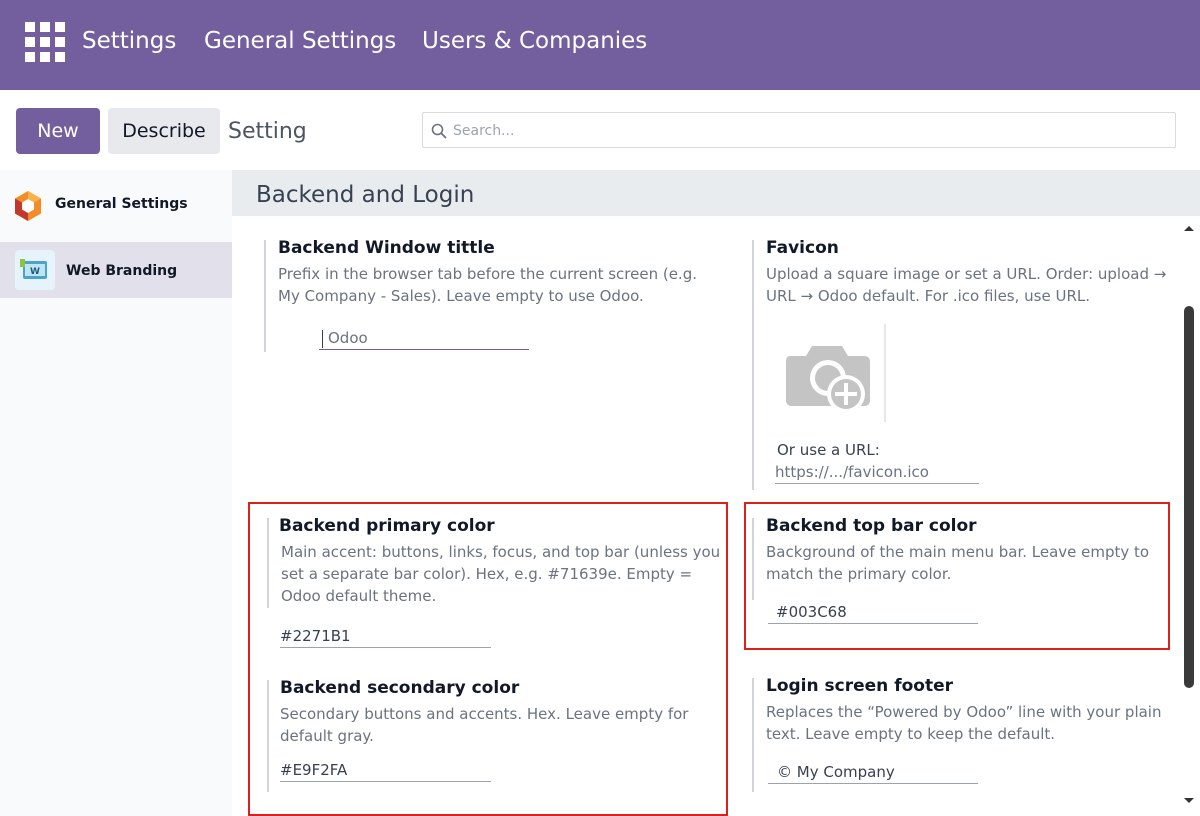 This screenshot has width=1200, height=816. What do you see at coordinates (802, 248) in the screenshot?
I see `setting-title: Favicon` at bounding box center [802, 248].